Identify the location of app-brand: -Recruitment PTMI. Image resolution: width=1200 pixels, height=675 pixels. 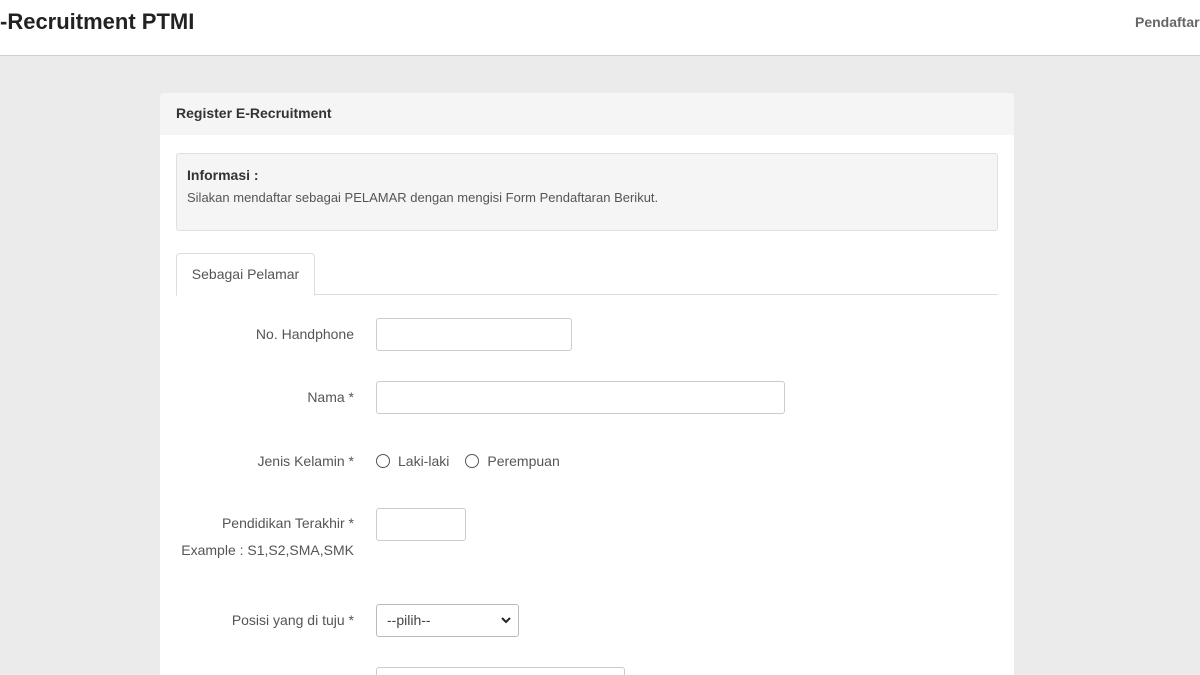
(97, 22).